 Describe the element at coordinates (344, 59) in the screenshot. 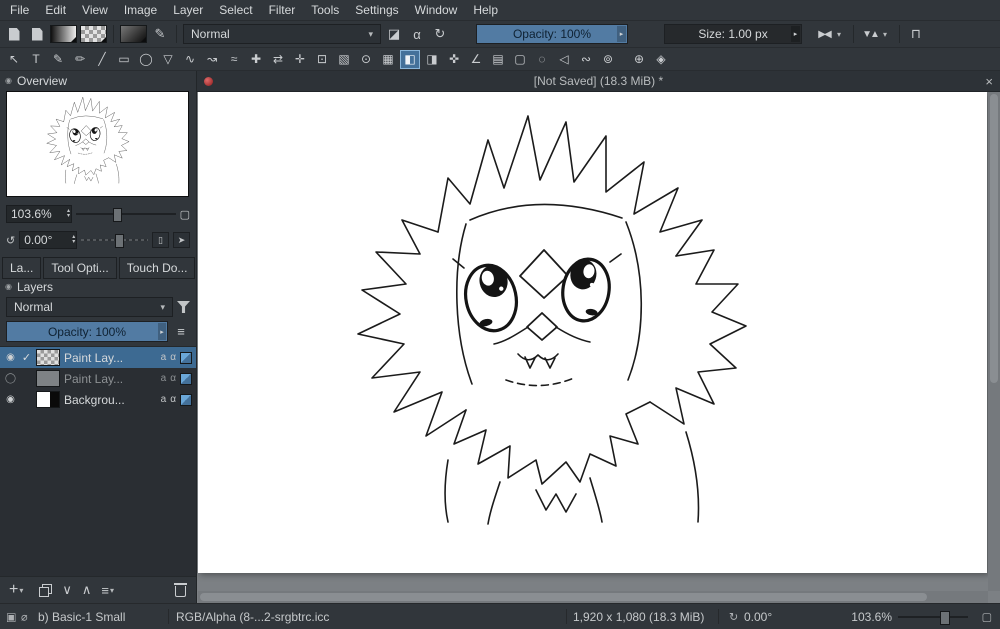

I see `tool-gradient: ▧` at that location.